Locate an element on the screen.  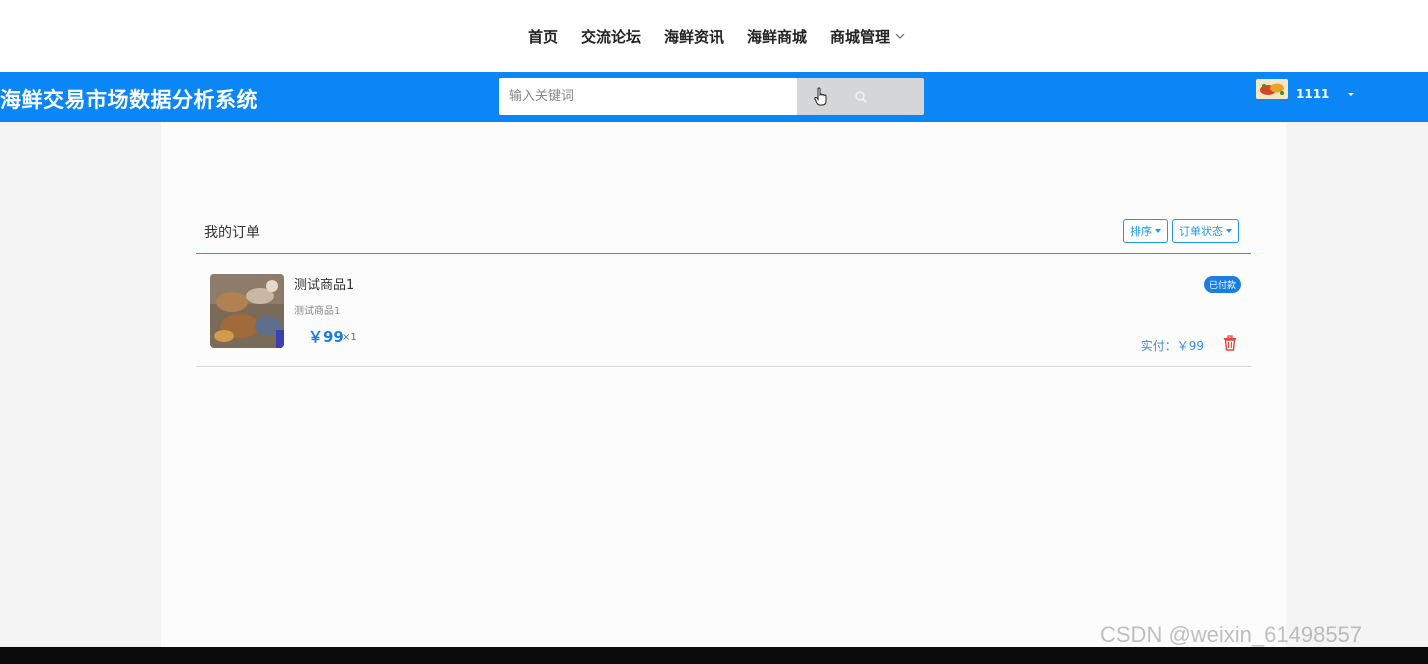
nav-item-label: 海鲜商城 is located at coordinates (777, 36).